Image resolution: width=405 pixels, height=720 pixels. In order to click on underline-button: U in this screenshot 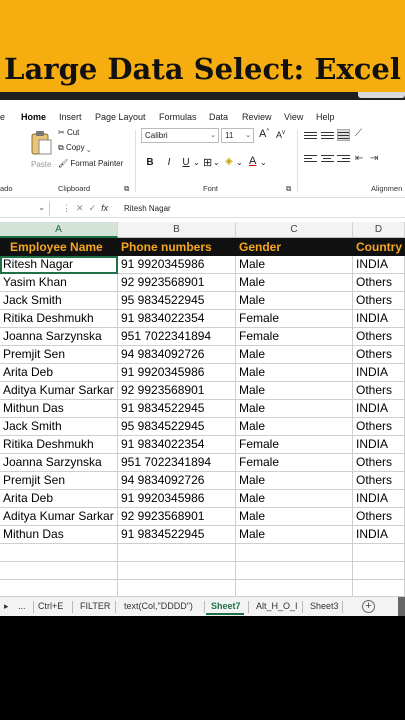, I will do `click(186, 162)`.